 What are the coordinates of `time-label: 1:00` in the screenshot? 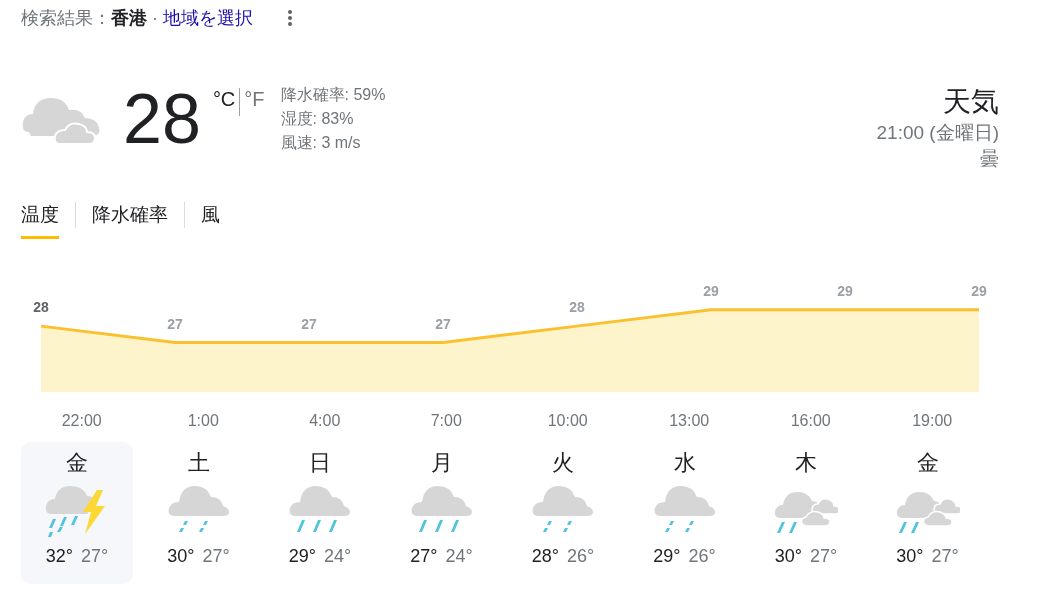 It's located at (203, 421).